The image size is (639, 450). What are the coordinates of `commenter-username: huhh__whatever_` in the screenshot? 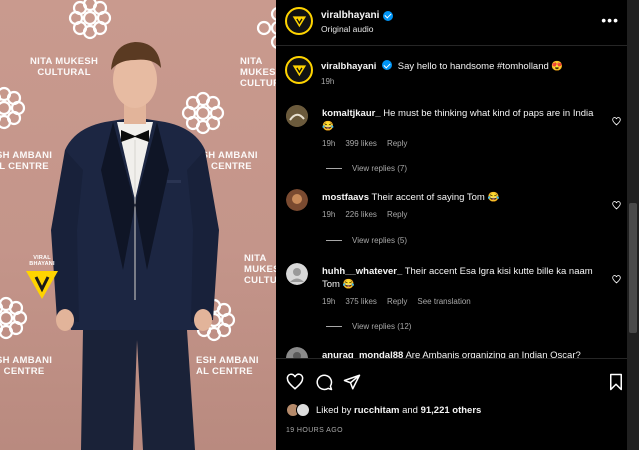 It's located at (362, 271).